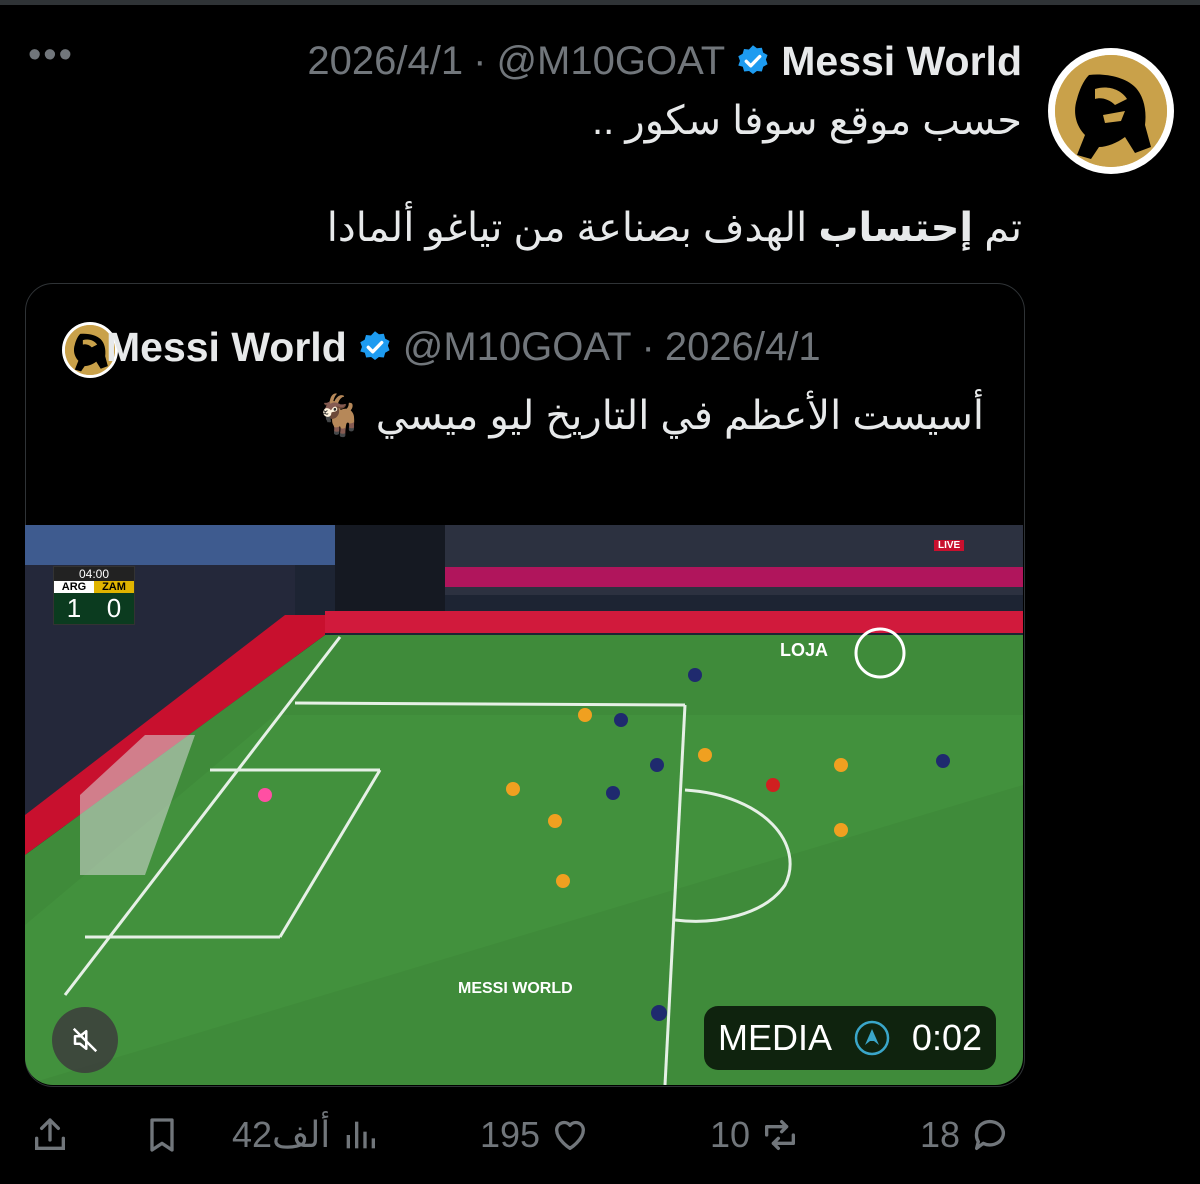 The width and height of the screenshot is (1200, 1184). What do you see at coordinates (949, 545) in the screenshot?
I see `live-badge: LIVE` at bounding box center [949, 545].